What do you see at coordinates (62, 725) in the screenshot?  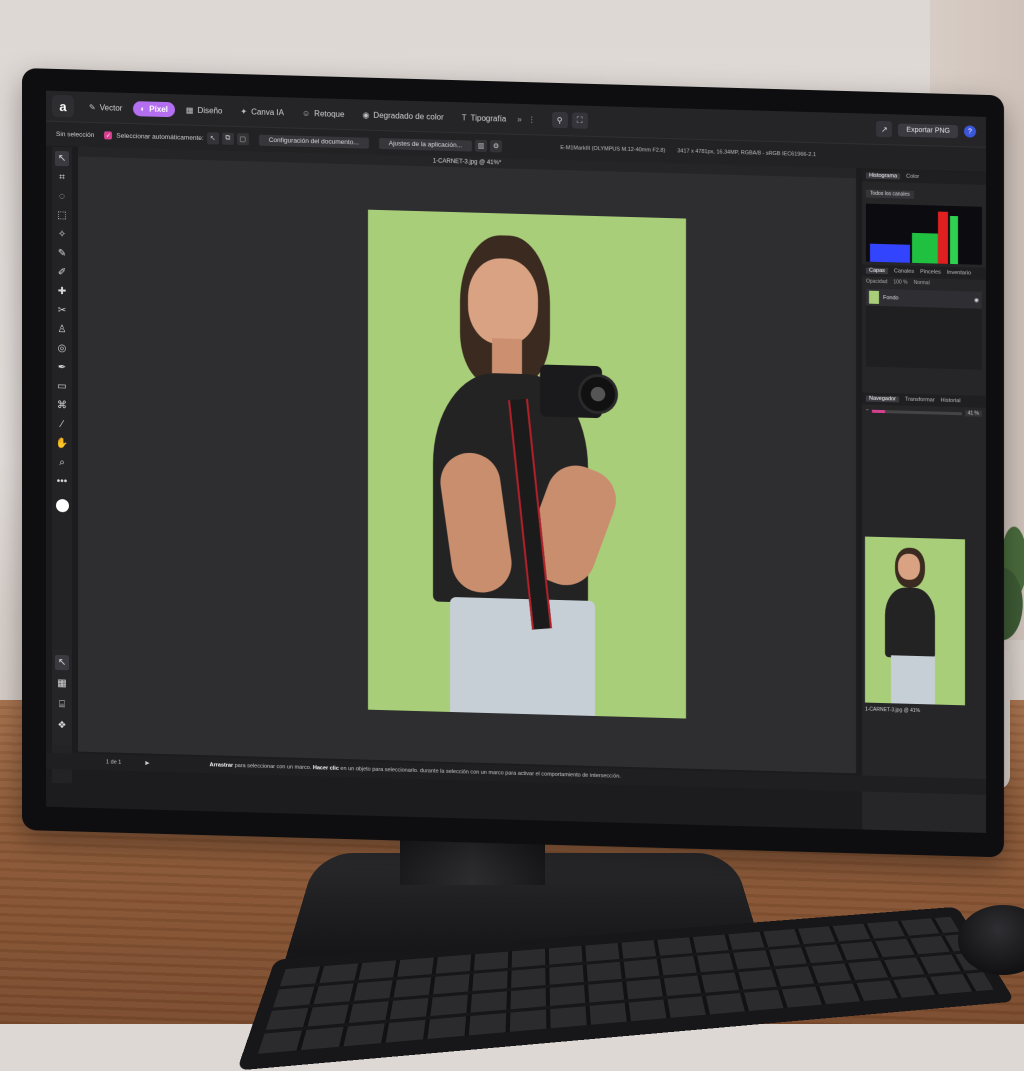 I see `mesh-icon: ❖` at bounding box center [62, 725].